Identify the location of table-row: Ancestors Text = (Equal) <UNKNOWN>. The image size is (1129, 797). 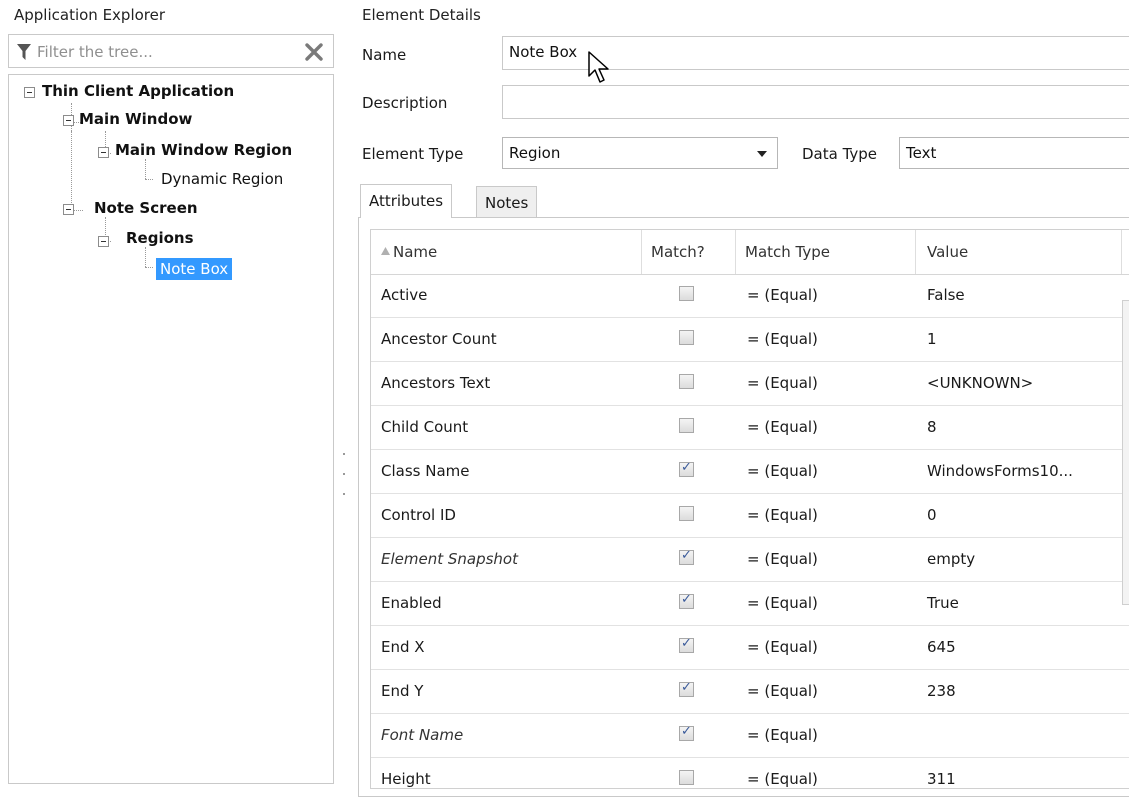
(750, 384).